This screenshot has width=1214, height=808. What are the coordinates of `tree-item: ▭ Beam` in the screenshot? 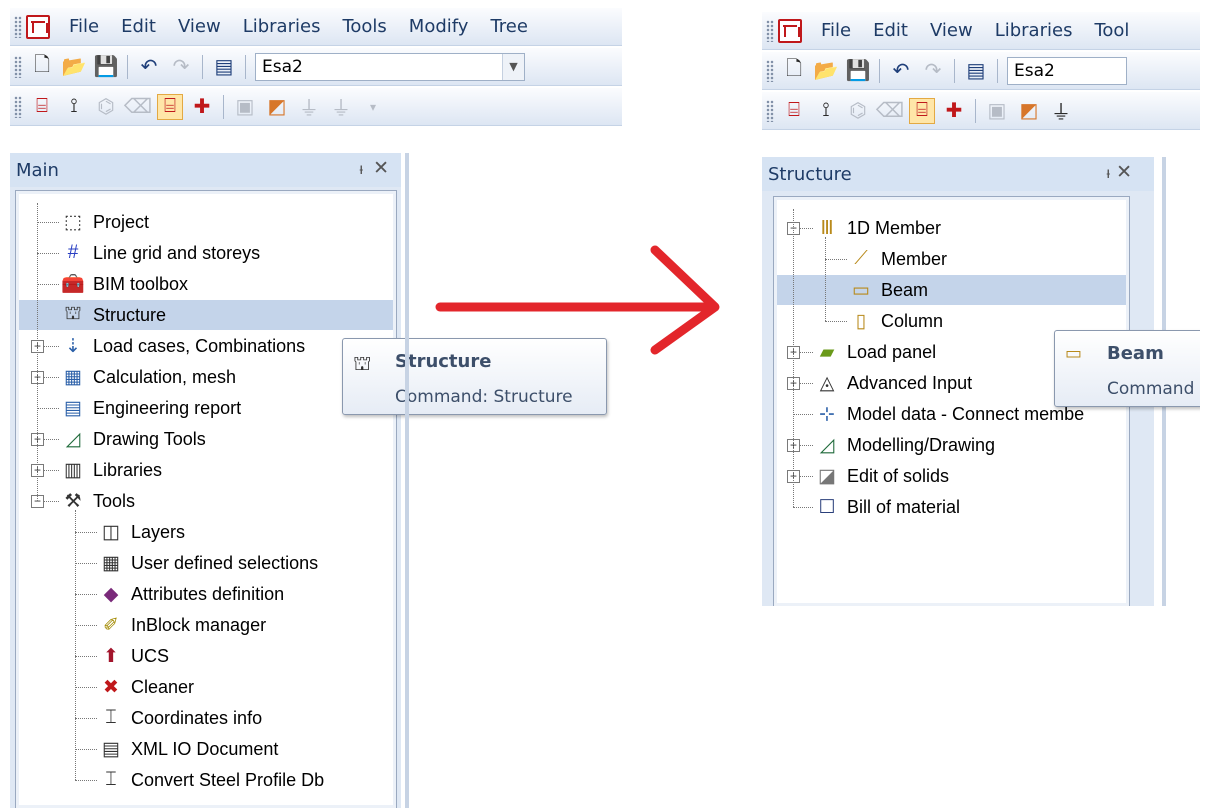 It's located at (951, 290).